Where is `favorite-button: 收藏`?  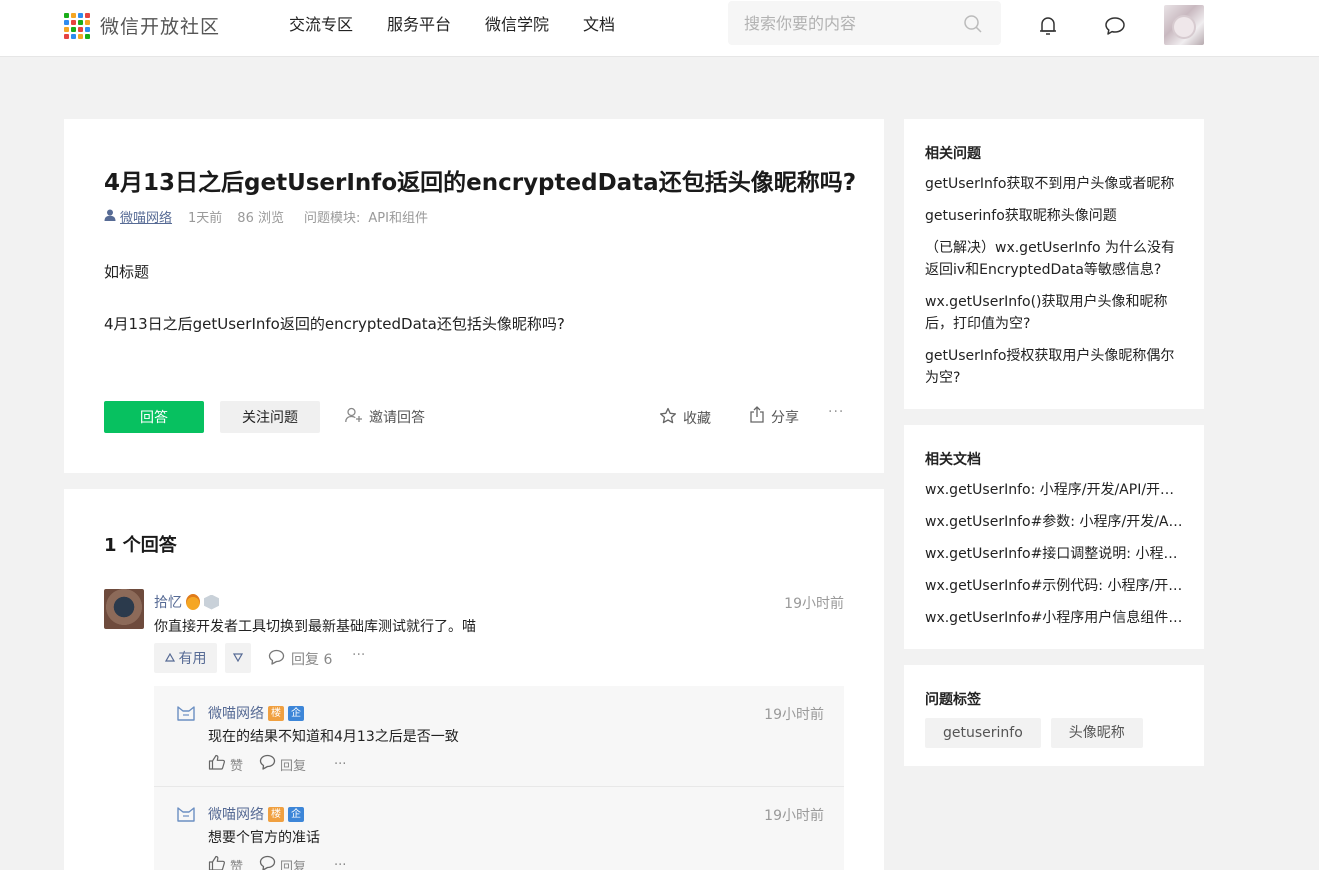
favorite-button: 收藏 is located at coordinates (685, 418).